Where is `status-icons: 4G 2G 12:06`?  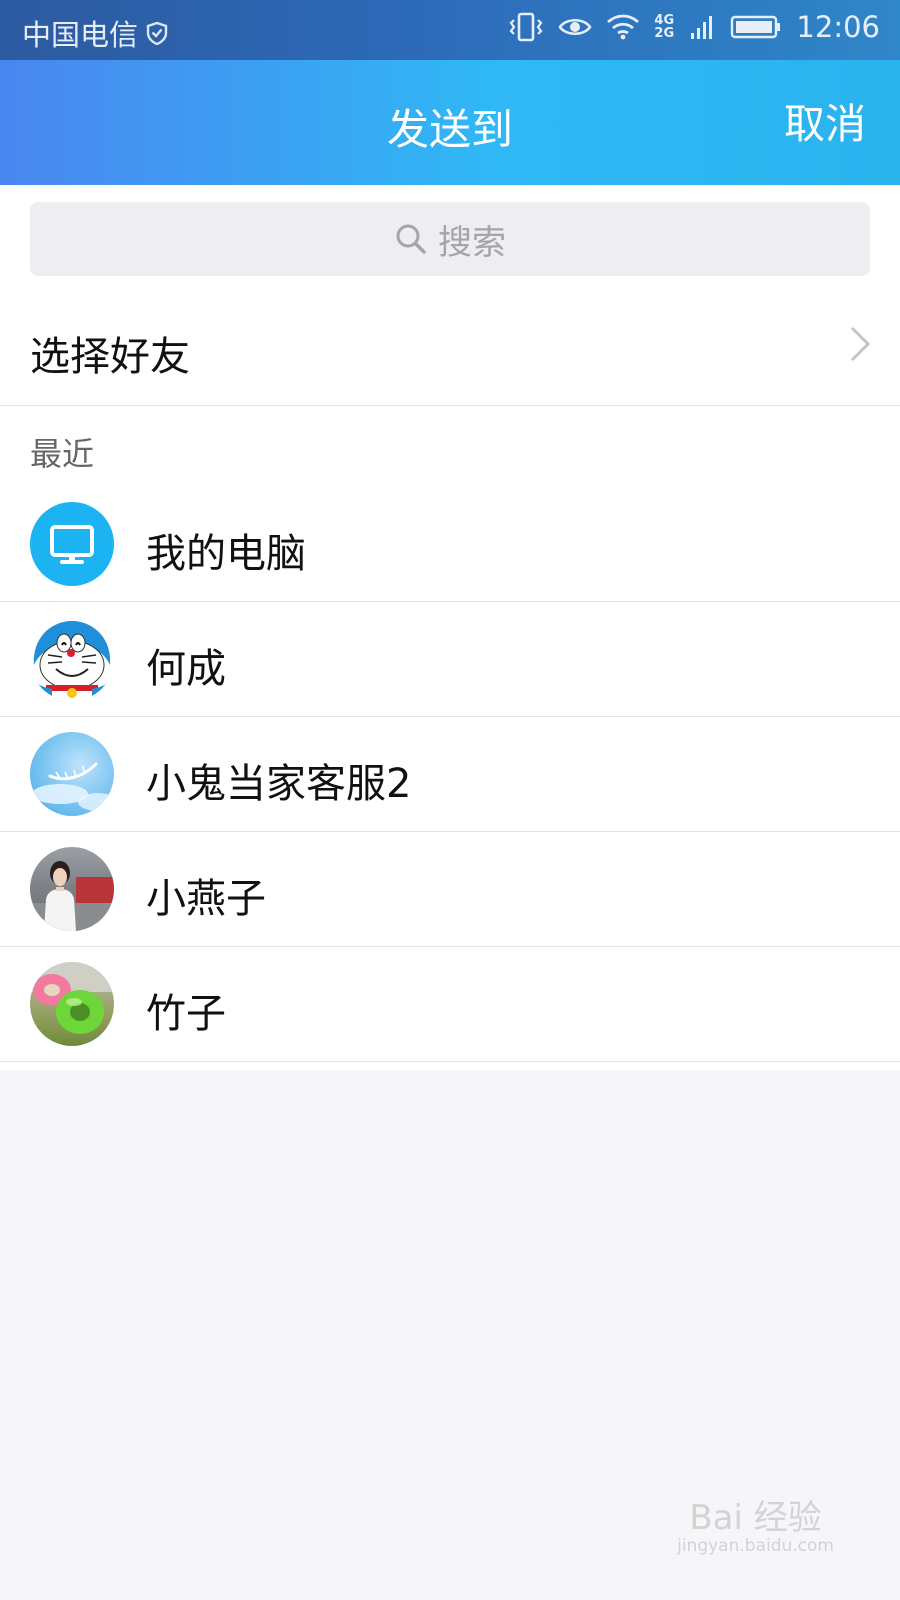 status-icons: 4G 2G 12:06 is located at coordinates (694, 27).